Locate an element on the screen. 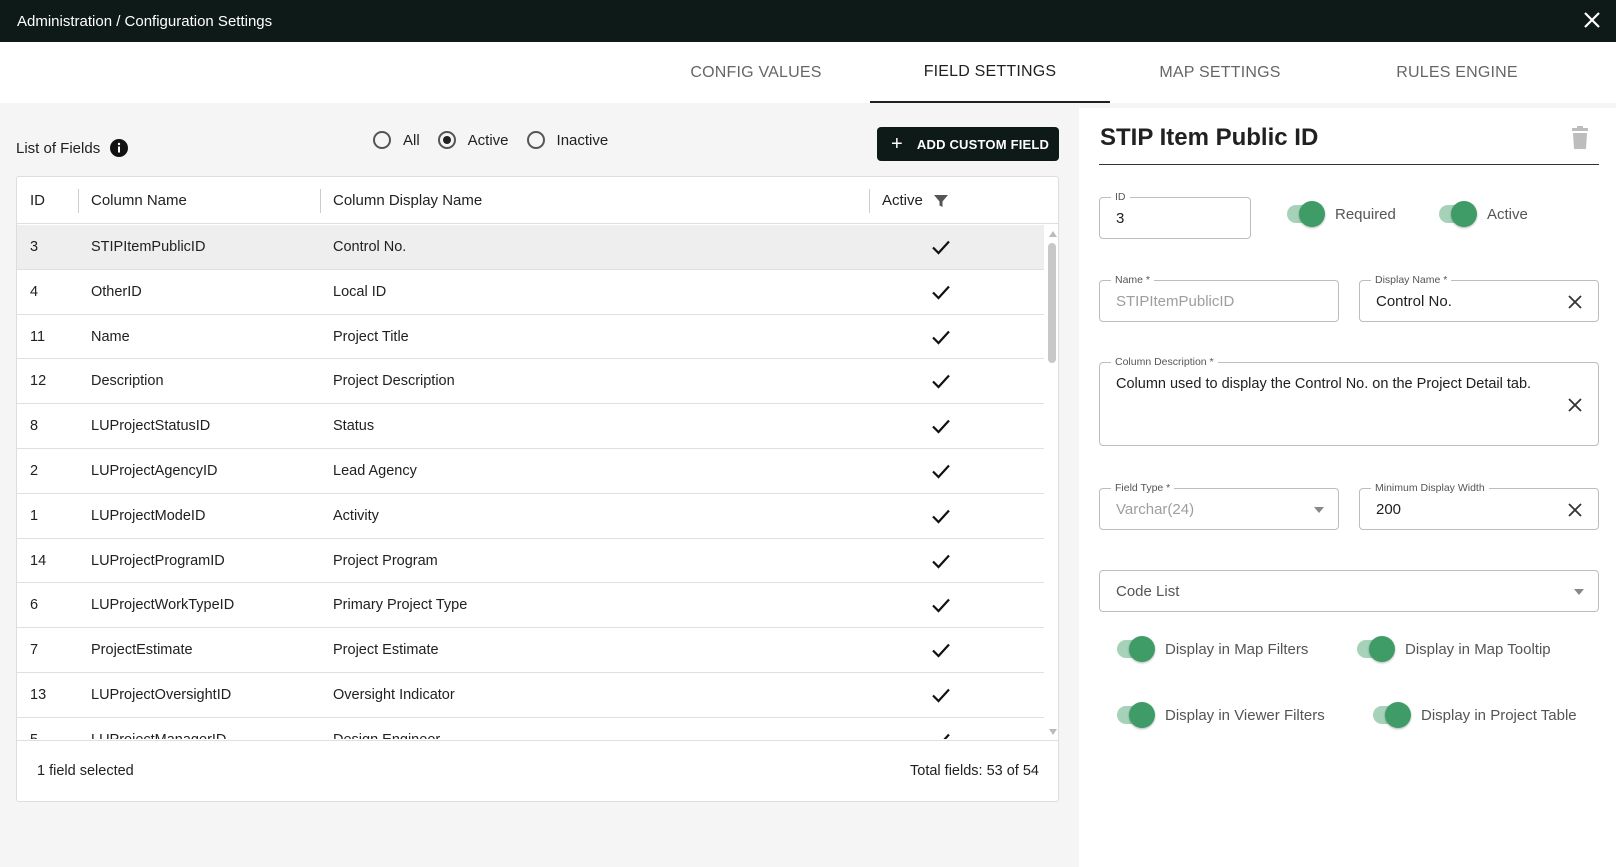 This screenshot has height=867, width=1616. detail-title: STIP Item Public ID is located at coordinates (1209, 137).